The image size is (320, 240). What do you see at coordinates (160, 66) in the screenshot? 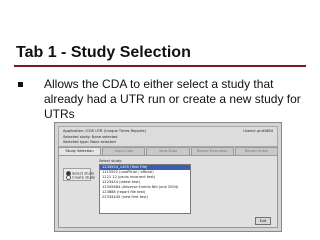
I see `title-divider` at bounding box center [160, 66].